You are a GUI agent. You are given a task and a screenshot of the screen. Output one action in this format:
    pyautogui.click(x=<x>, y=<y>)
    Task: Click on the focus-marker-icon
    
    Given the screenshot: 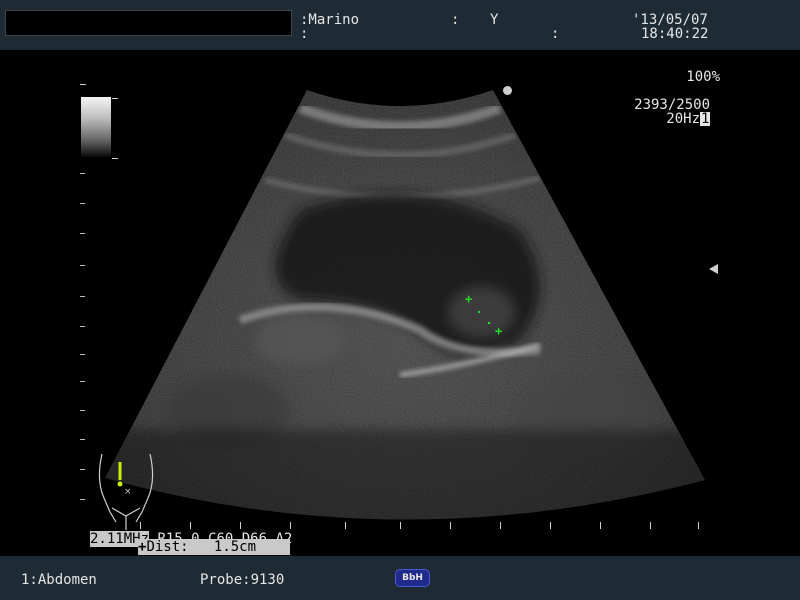 What is the action you would take?
    pyautogui.click(x=713, y=269)
    